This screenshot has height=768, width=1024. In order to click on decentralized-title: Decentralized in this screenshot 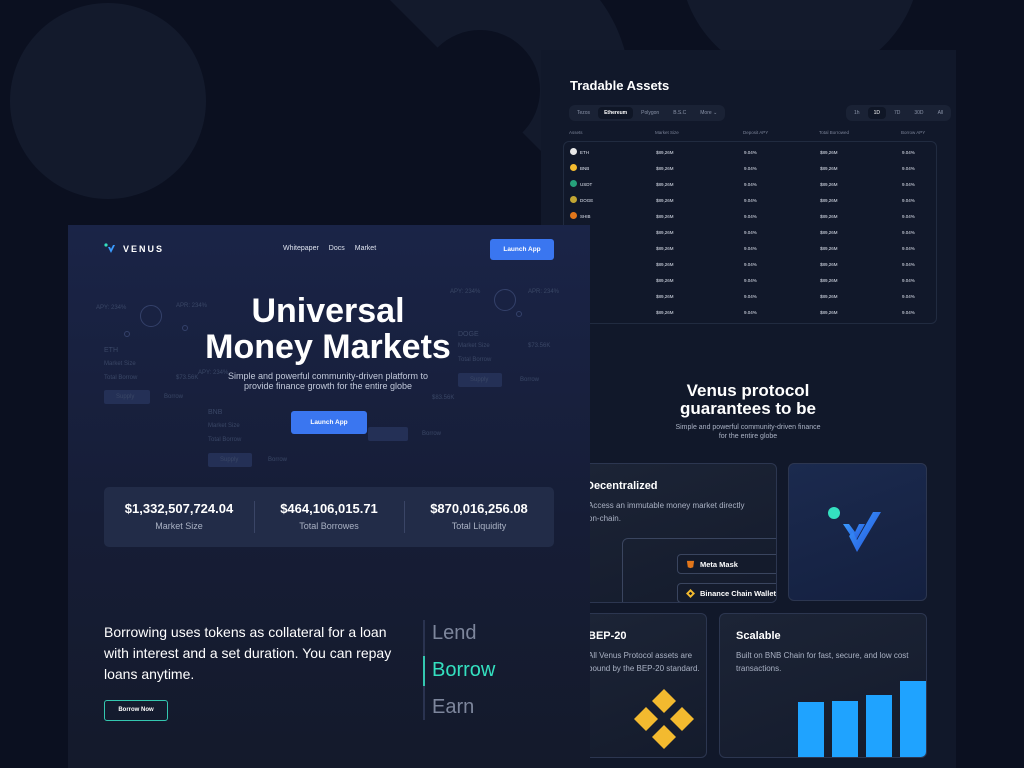, I will do `click(622, 486)`.